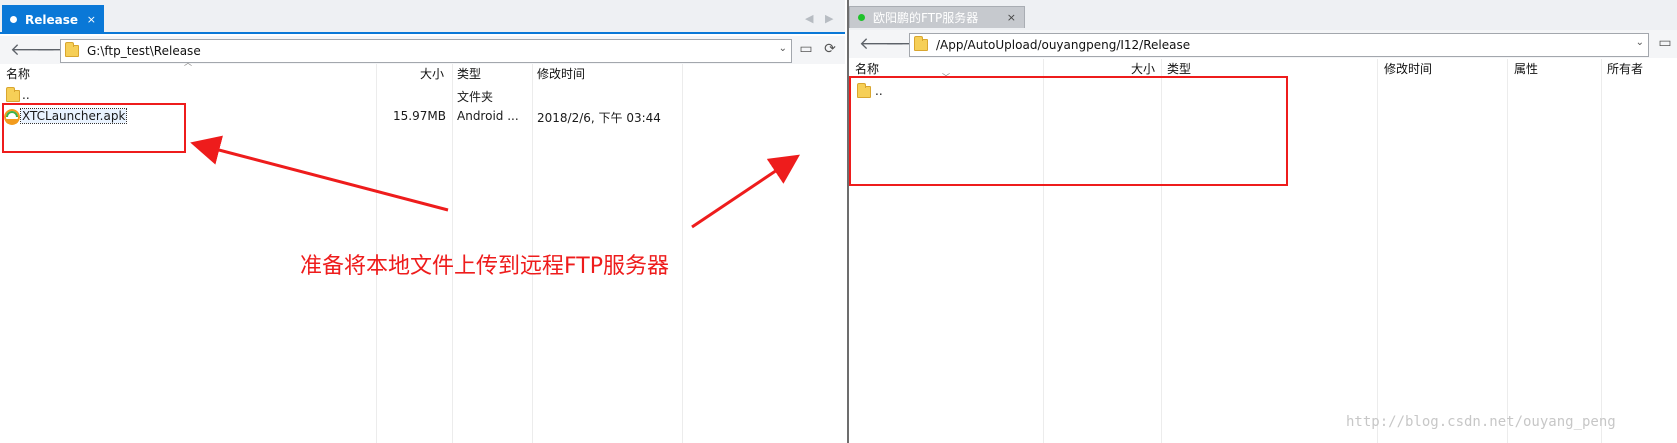 The image size is (1677, 443). What do you see at coordinates (319, 173) in the screenshot?
I see `arrow-to-local-file` at bounding box center [319, 173].